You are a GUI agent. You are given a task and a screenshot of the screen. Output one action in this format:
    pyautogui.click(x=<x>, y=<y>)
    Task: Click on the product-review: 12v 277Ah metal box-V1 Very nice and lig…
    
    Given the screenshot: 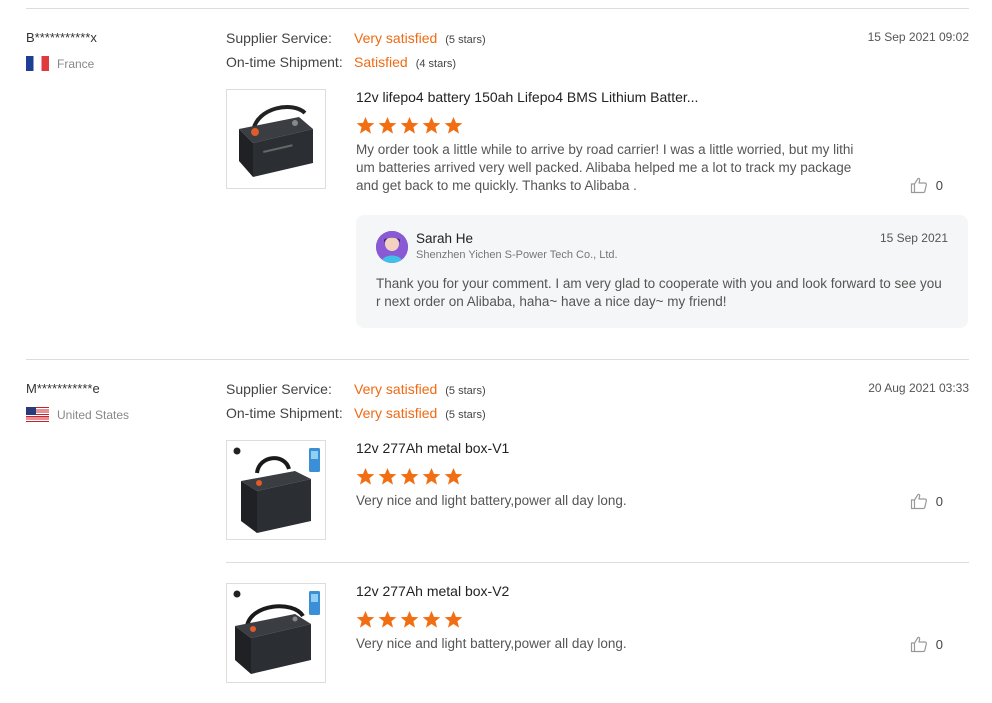 What is the action you would take?
    pyautogui.click(x=597, y=491)
    